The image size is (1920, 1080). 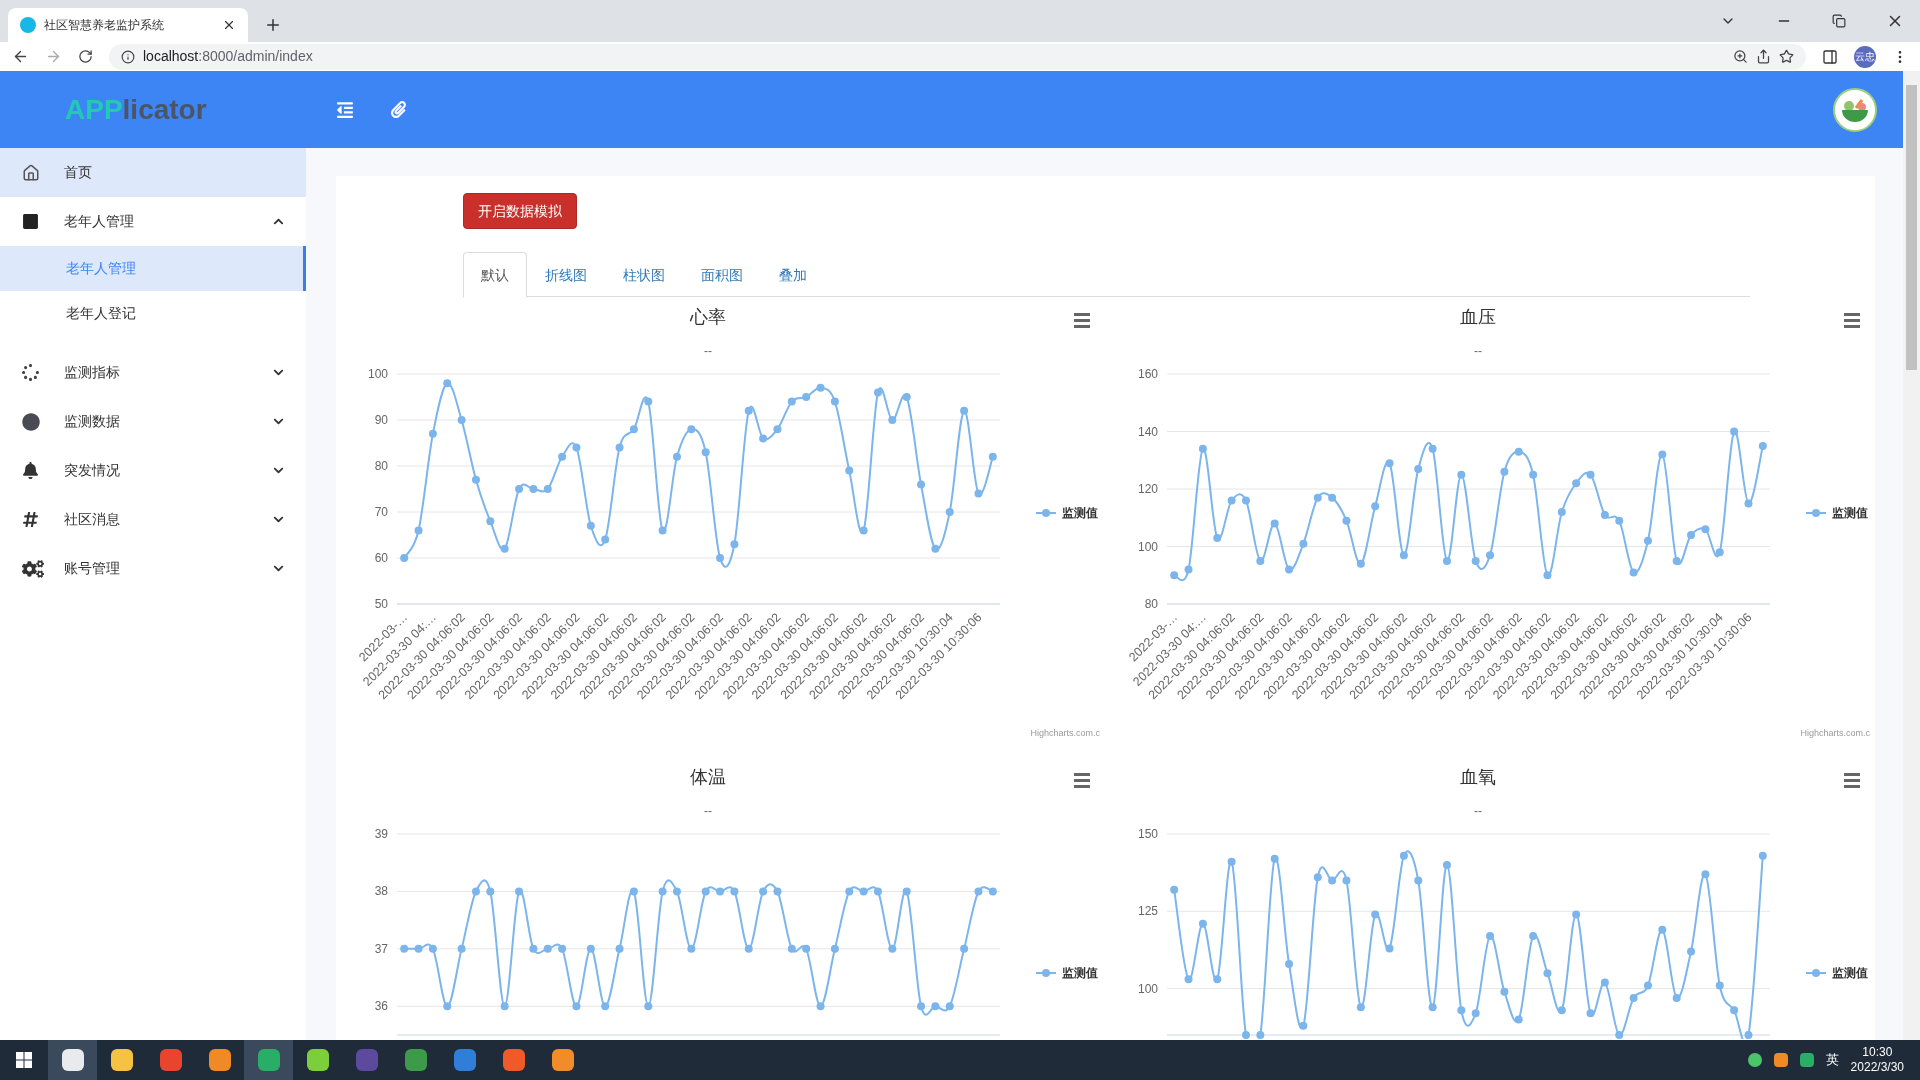 I want to click on chart-title: 心率, so click(x=708, y=317).